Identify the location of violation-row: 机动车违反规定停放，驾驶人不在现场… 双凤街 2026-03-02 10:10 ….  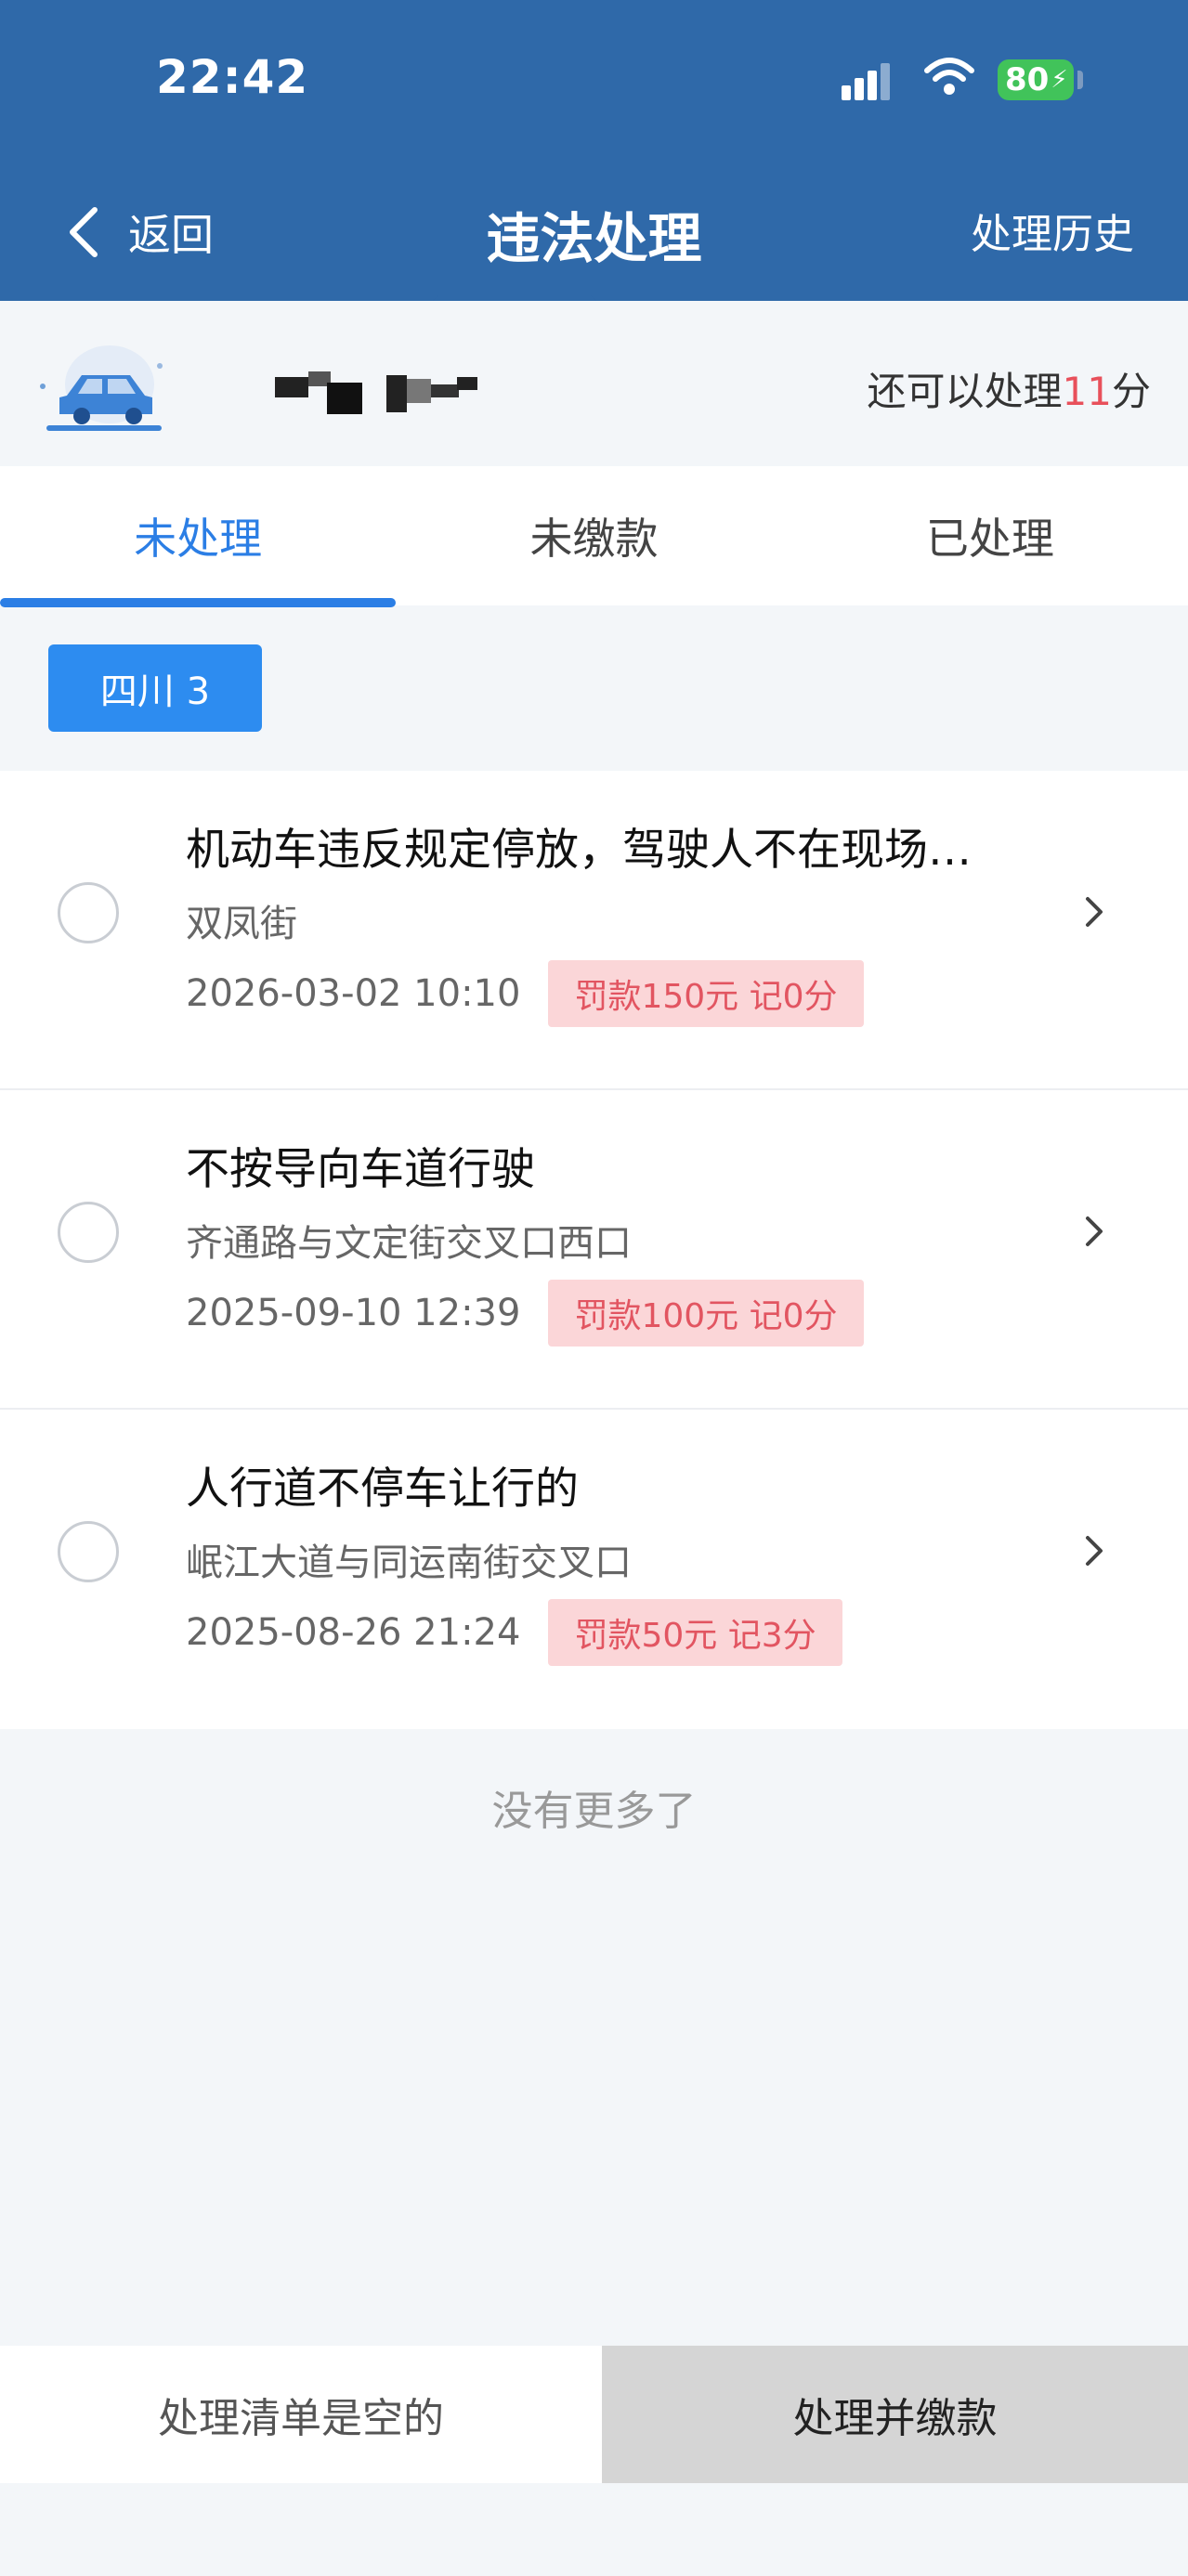
(594, 931).